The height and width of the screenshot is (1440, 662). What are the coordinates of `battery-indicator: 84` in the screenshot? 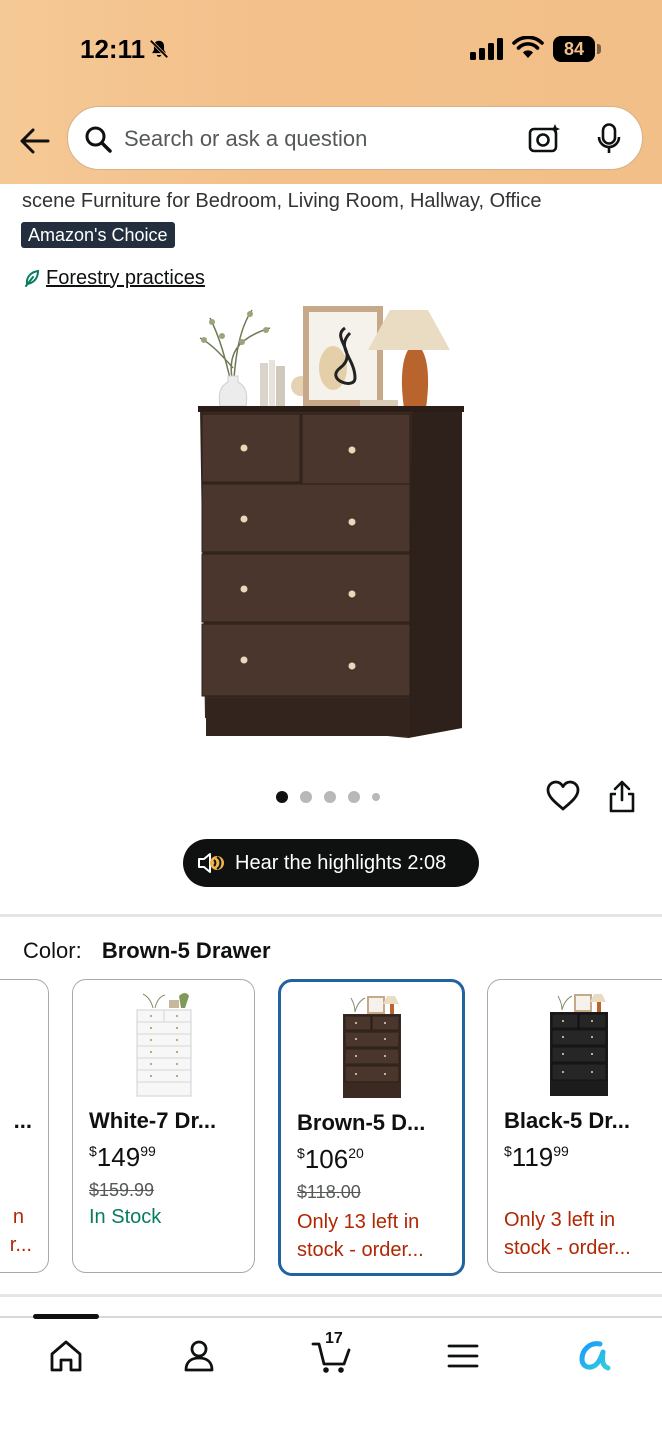 It's located at (577, 49).